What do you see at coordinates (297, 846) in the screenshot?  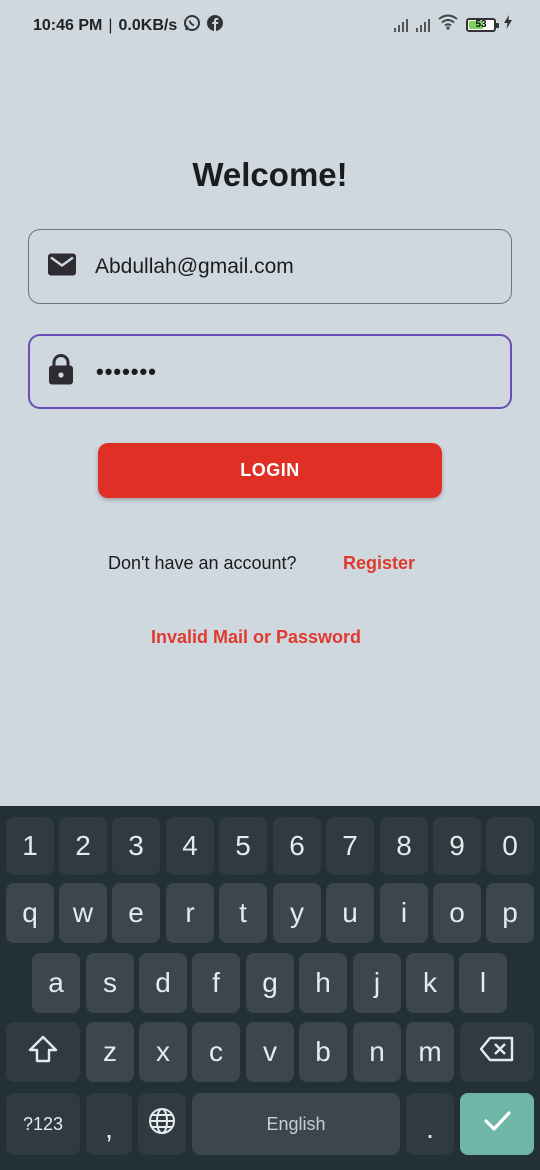 I see `key-6: 6` at bounding box center [297, 846].